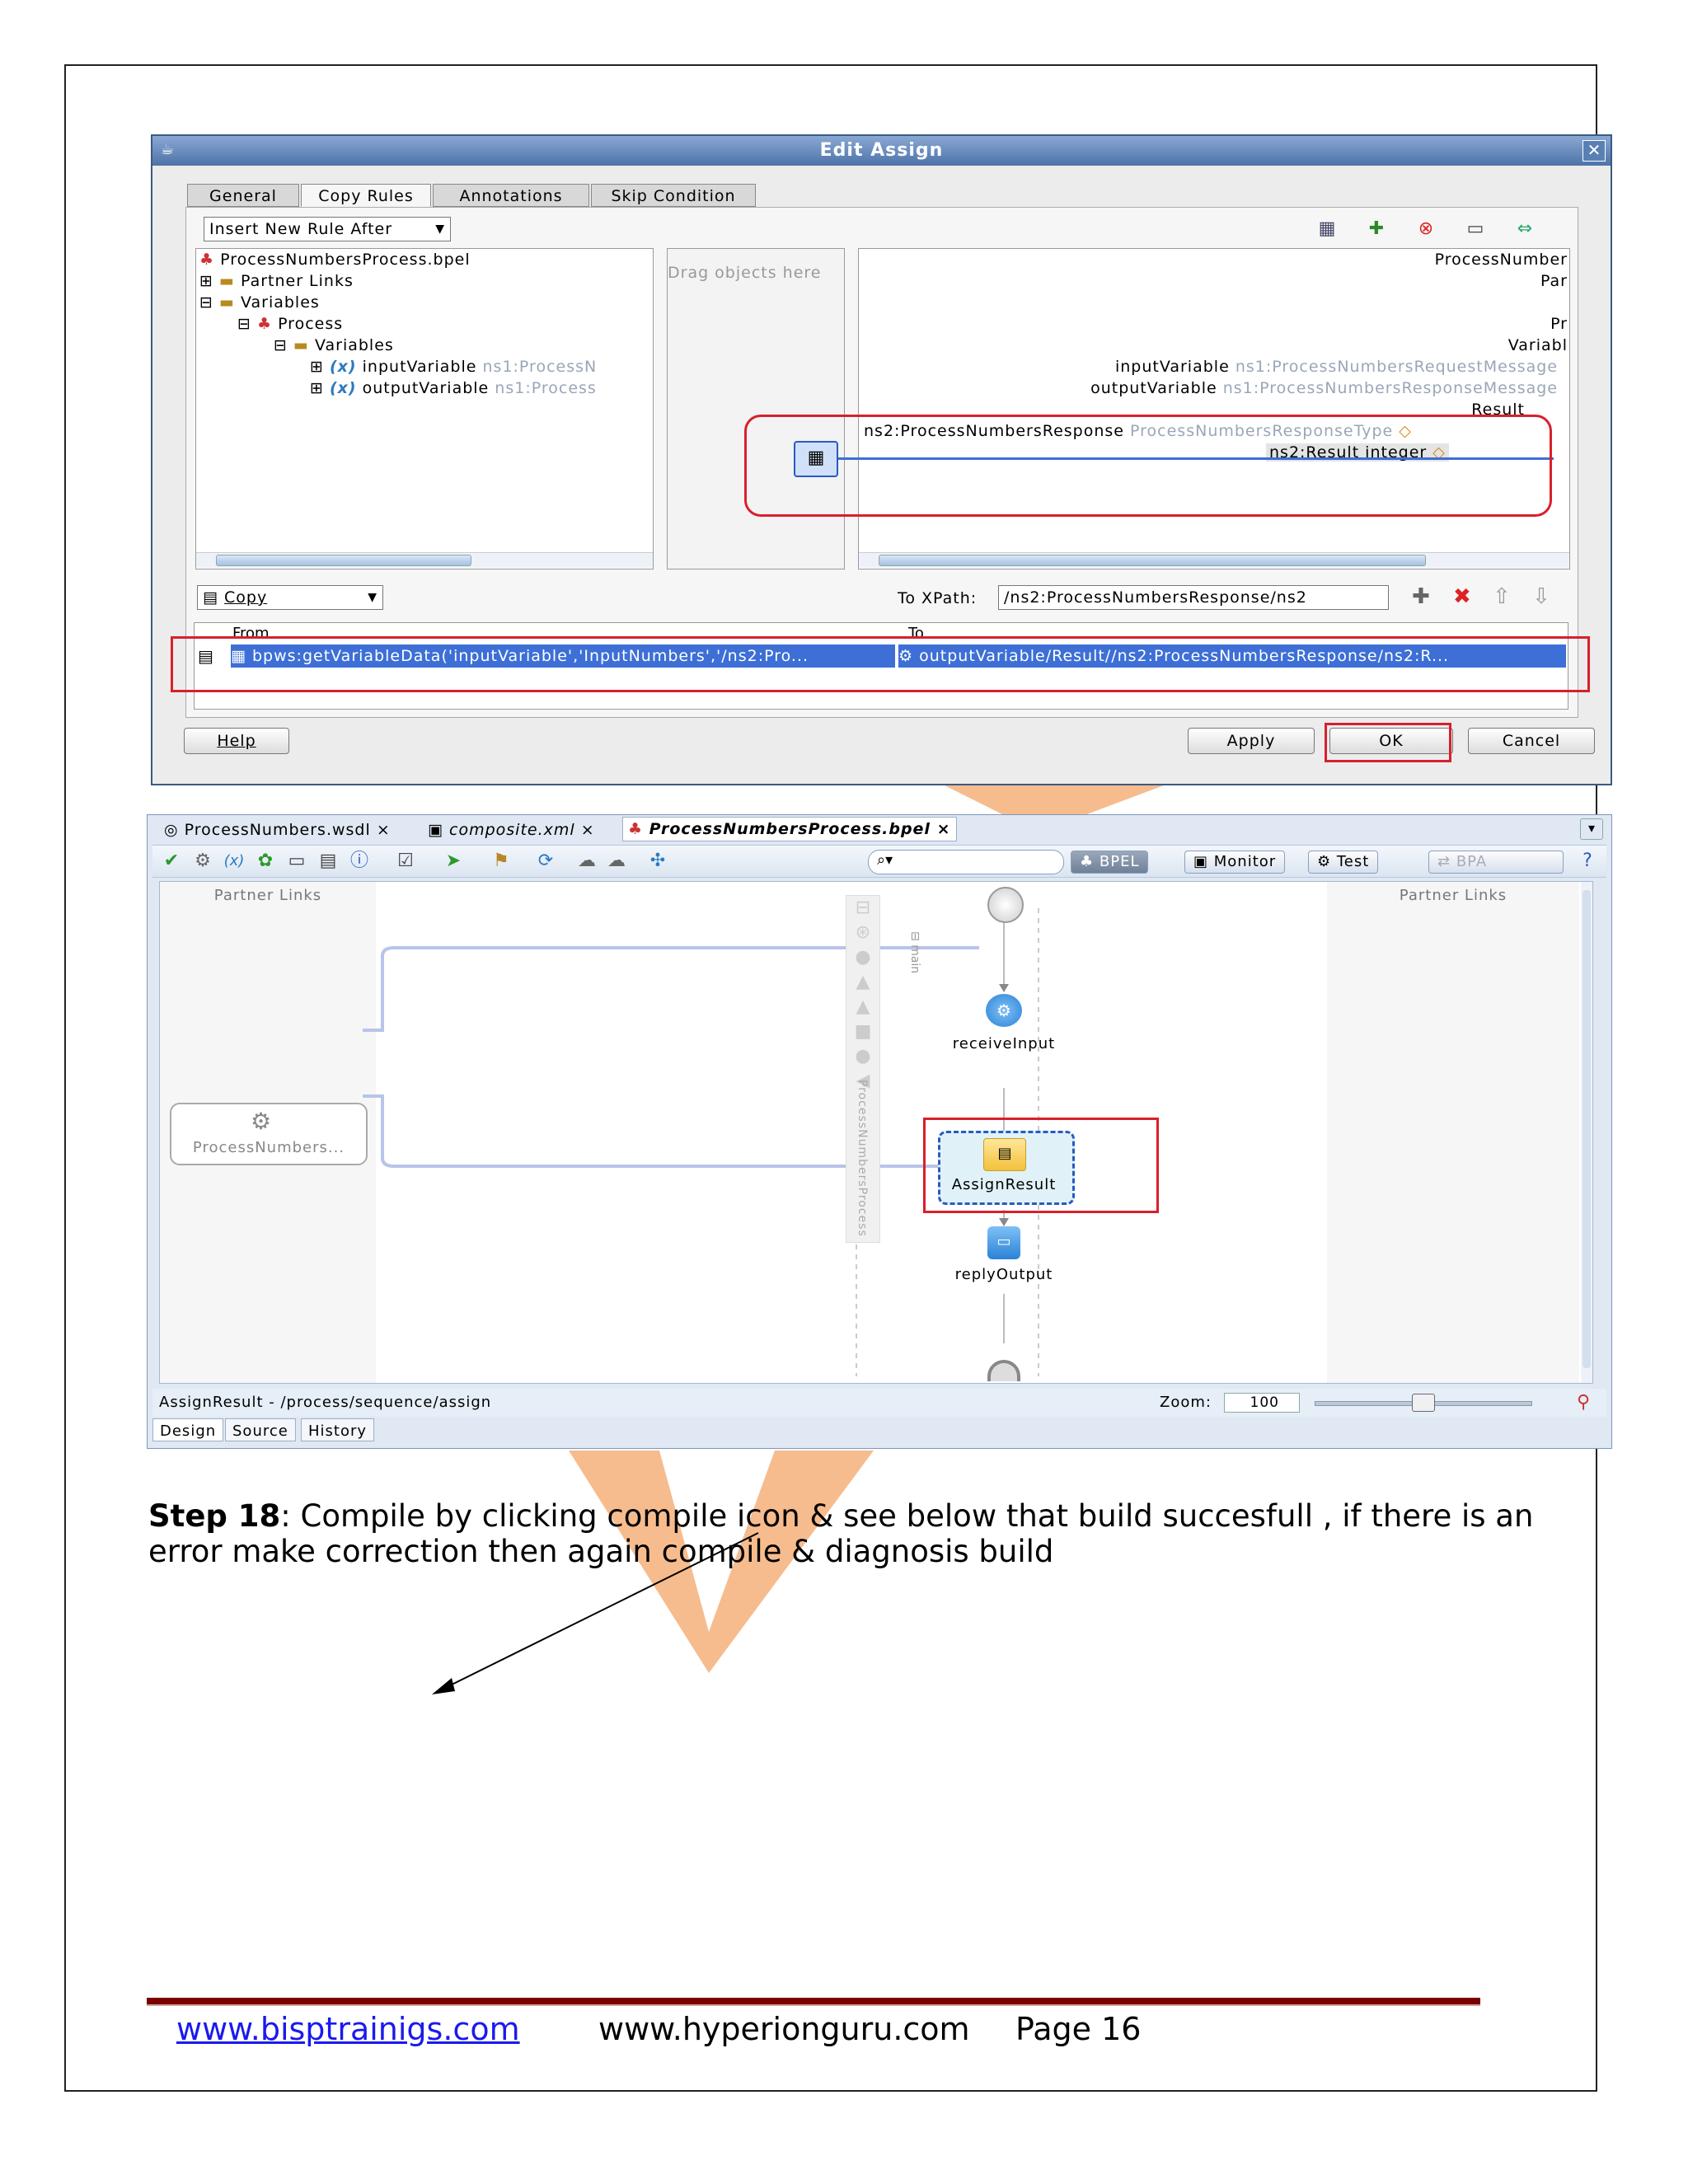 The width and height of the screenshot is (1688, 2184). I want to click on pointer-arrow, so click(595, 1613).